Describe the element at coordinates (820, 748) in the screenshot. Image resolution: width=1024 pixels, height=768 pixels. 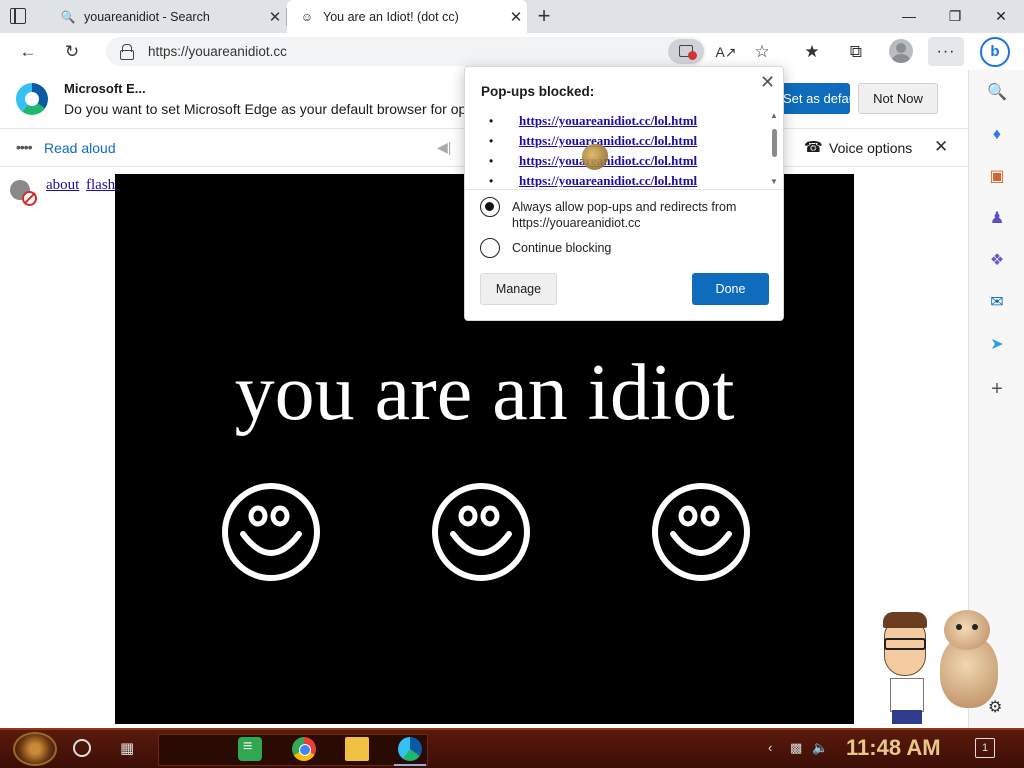
I see `volume-muted-icon: 🔈` at that location.